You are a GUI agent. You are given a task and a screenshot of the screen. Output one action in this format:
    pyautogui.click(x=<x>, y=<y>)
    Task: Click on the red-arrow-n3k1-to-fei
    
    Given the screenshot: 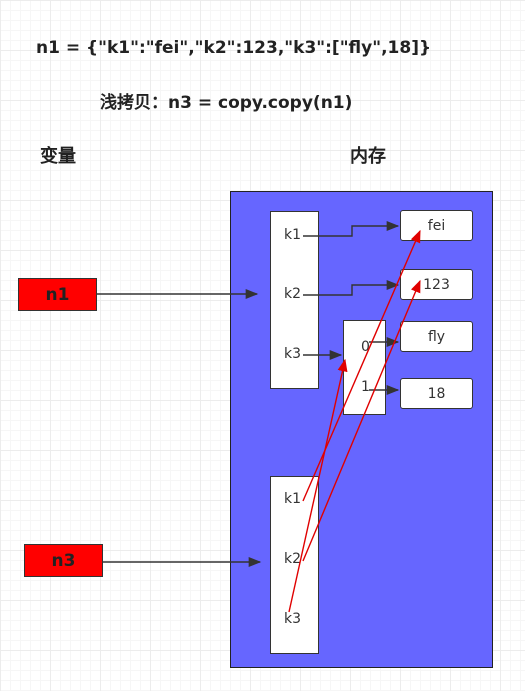 What is the action you would take?
    pyautogui.click(x=361, y=365)
    